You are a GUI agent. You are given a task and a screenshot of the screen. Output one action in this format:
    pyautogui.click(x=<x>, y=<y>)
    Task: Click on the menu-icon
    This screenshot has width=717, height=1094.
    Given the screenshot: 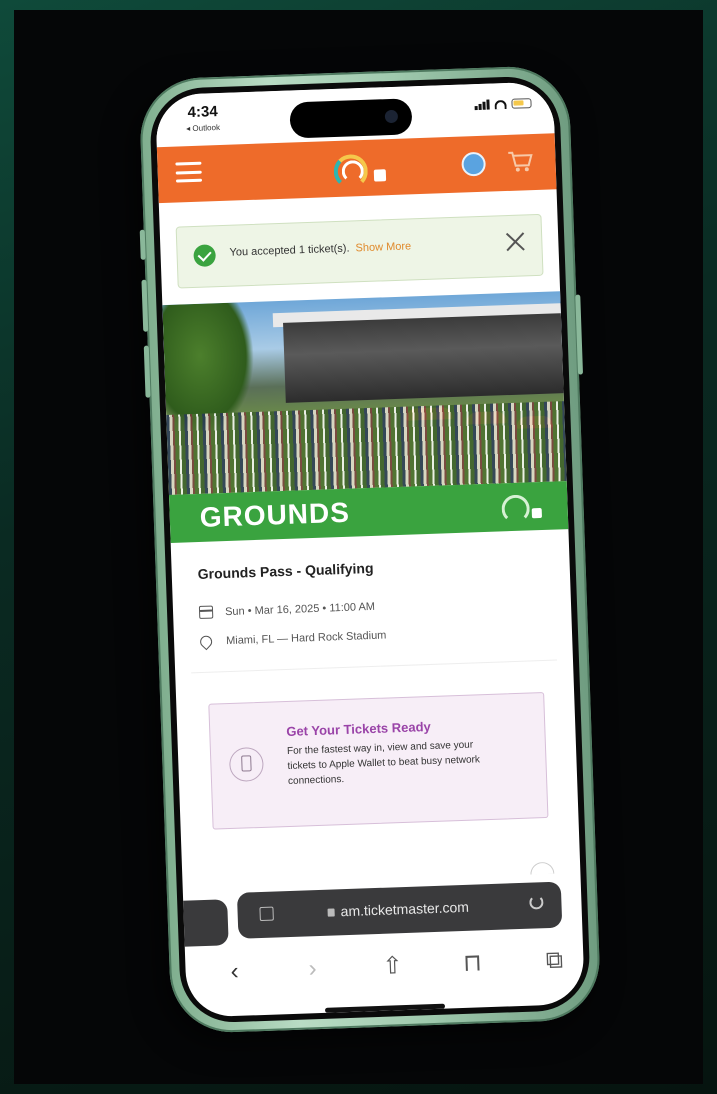 What is the action you would take?
    pyautogui.click(x=189, y=172)
    